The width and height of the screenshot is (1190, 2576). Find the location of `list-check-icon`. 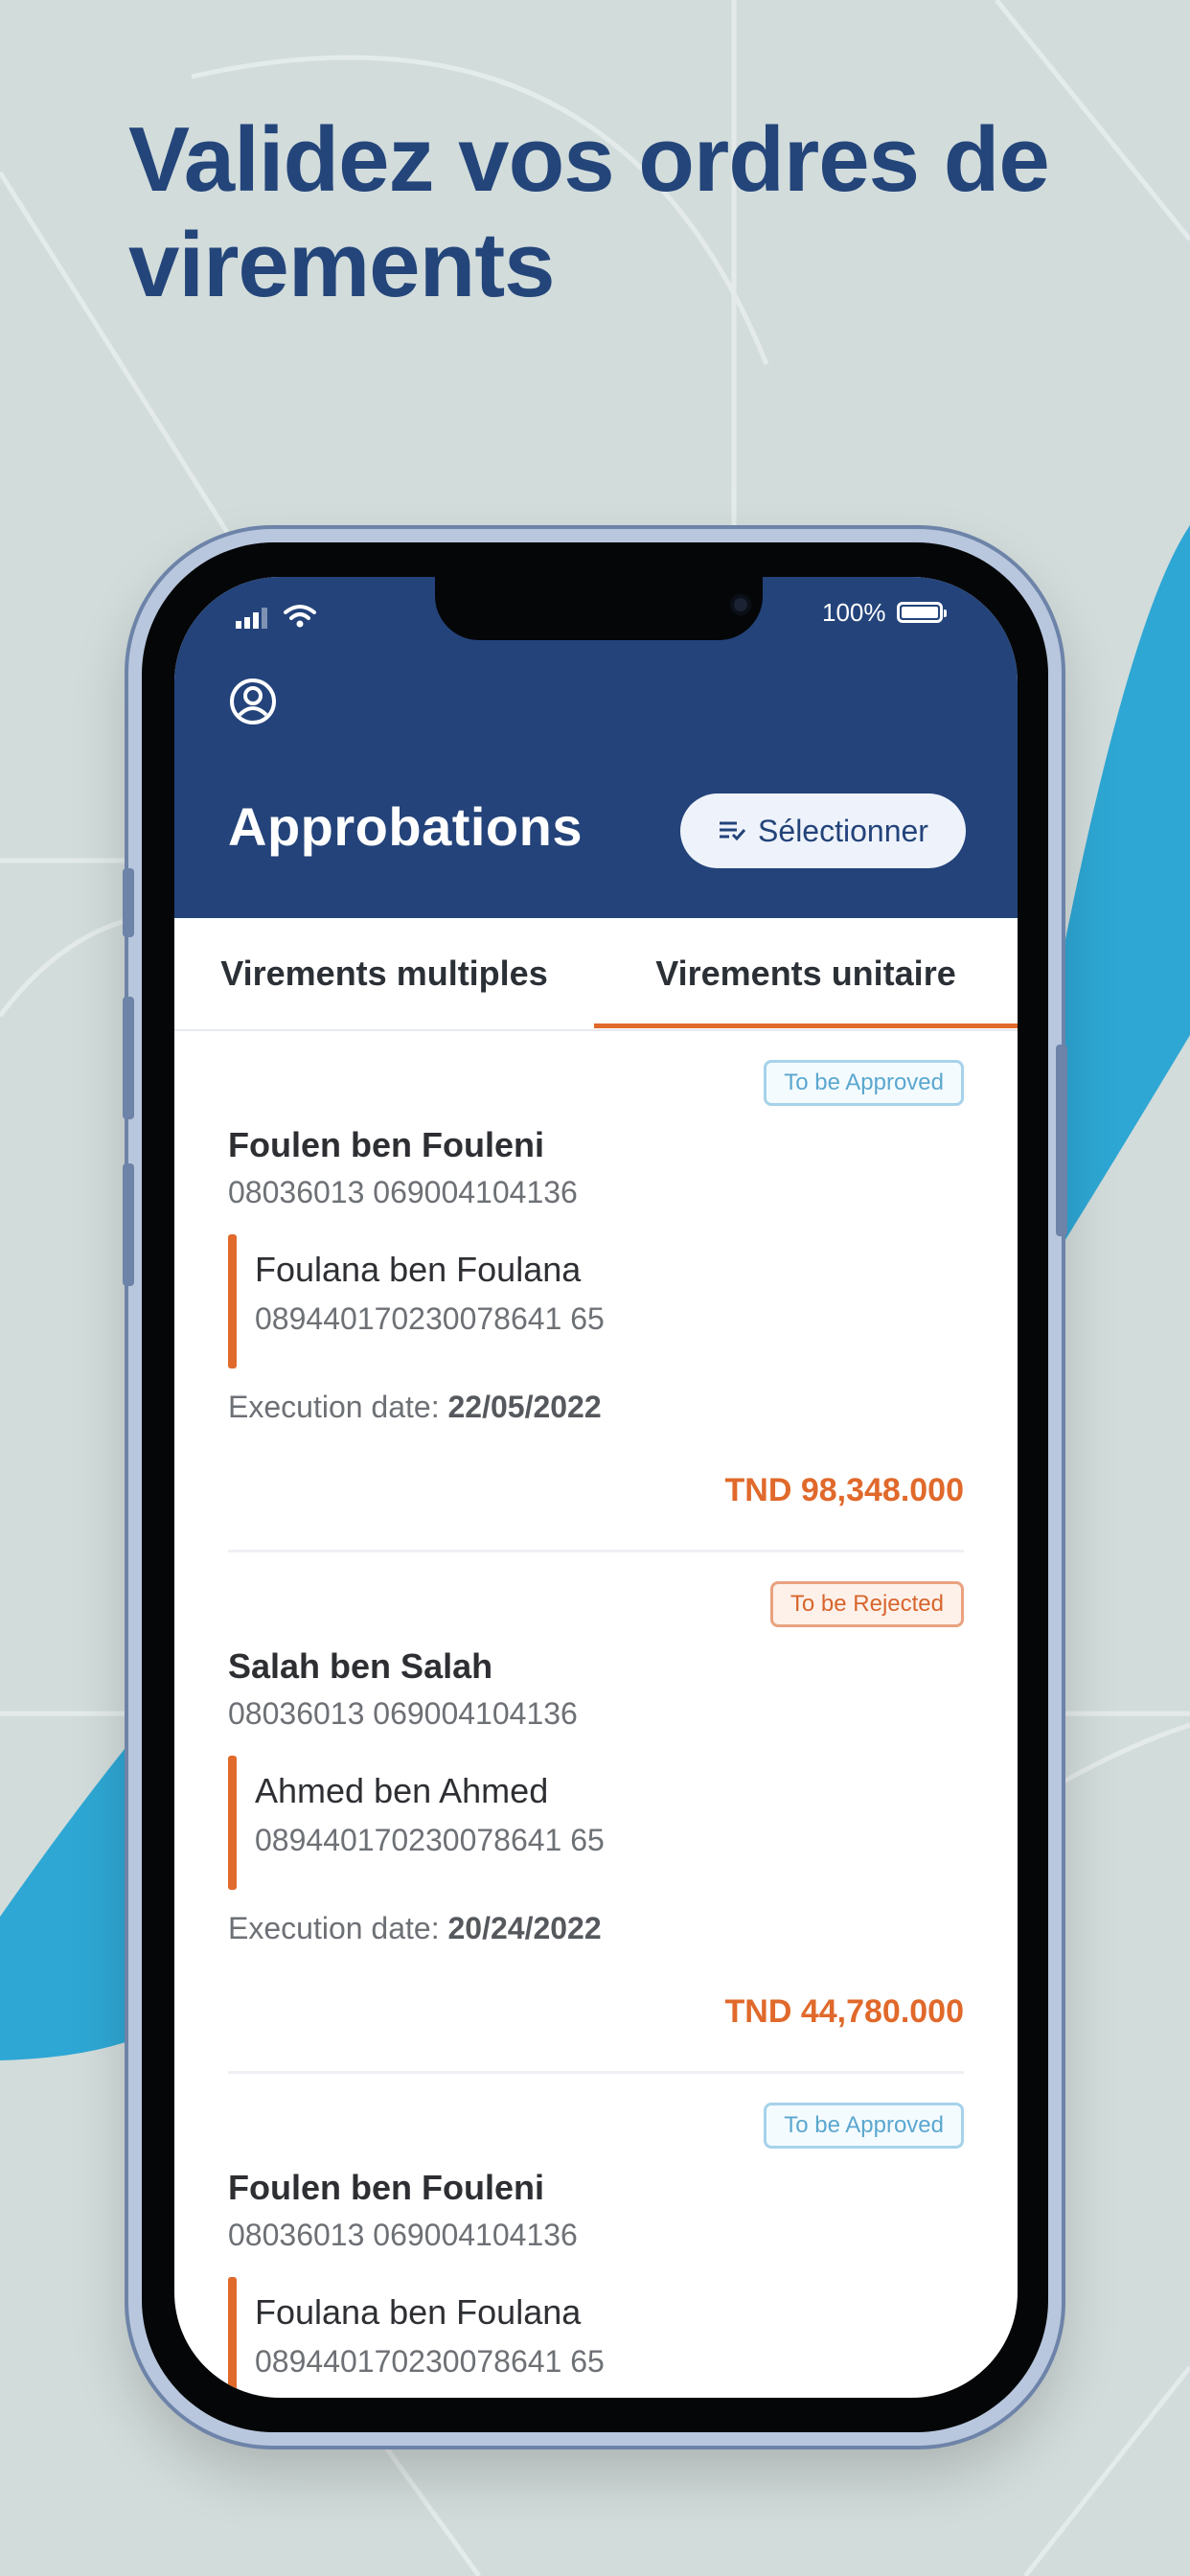

list-check-icon is located at coordinates (733, 831).